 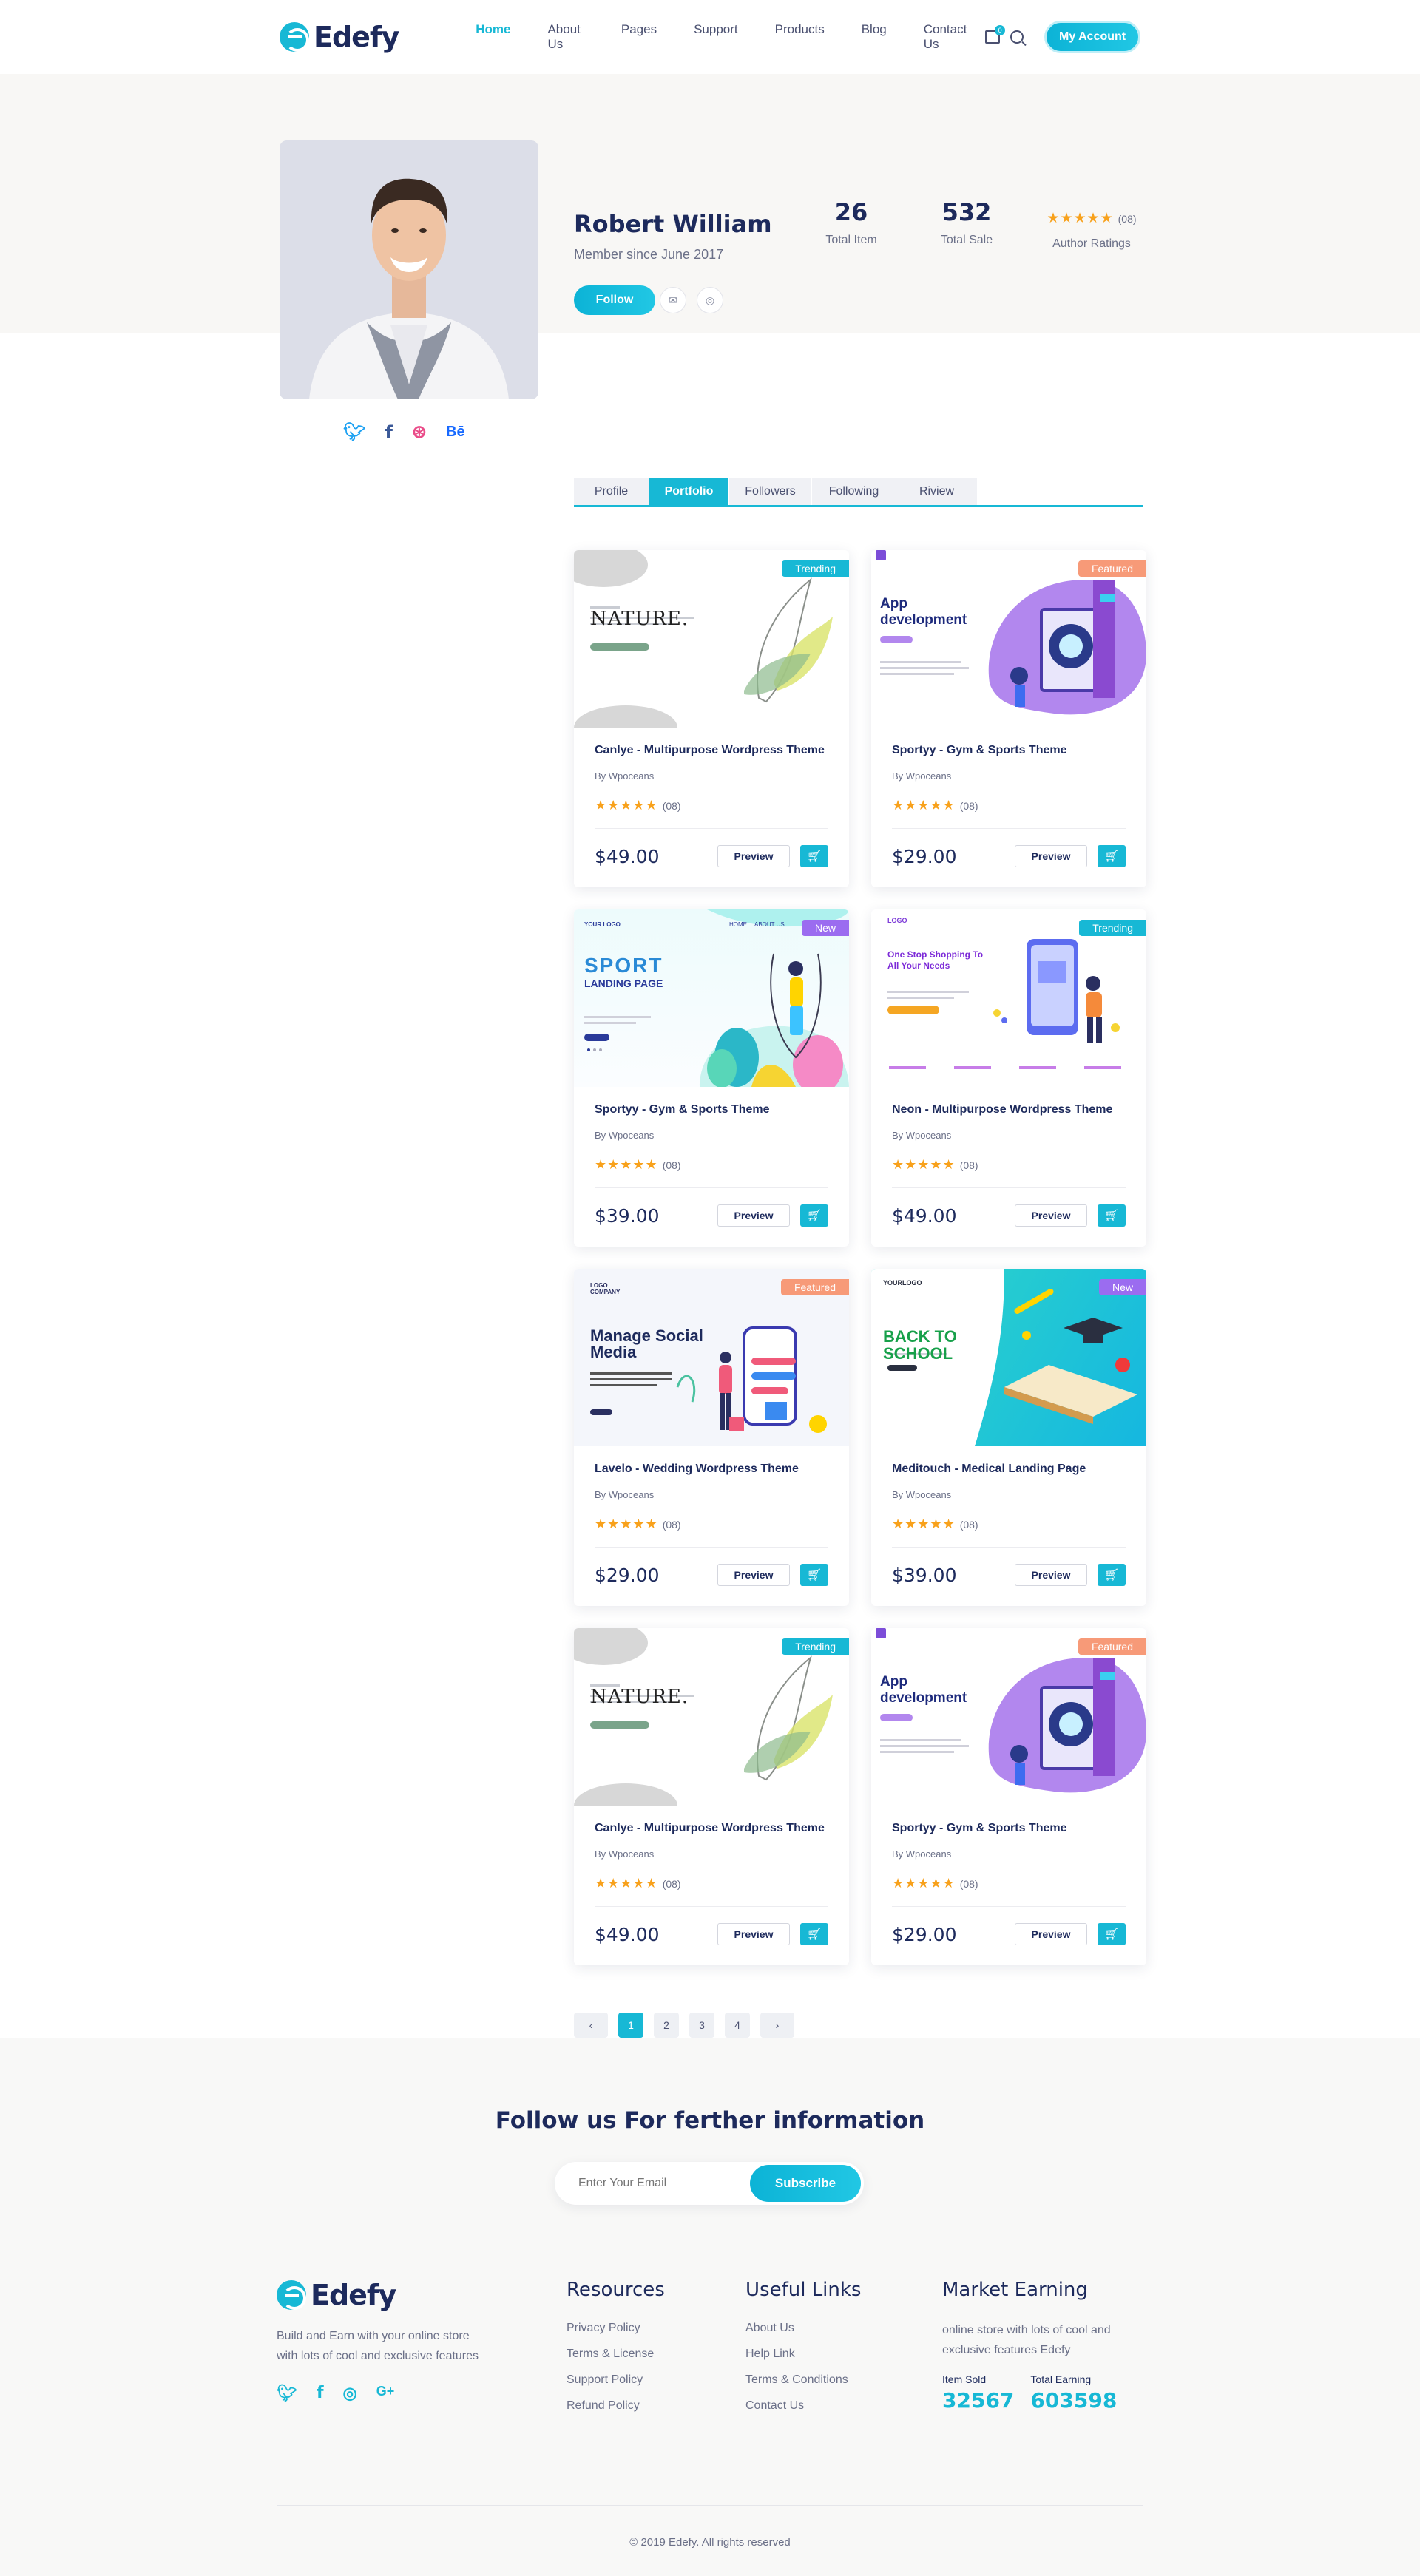 What do you see at coordinates (339, 37) in the screenshot?
I see `site-logo: Edefy` at bounding box center [339, 37].